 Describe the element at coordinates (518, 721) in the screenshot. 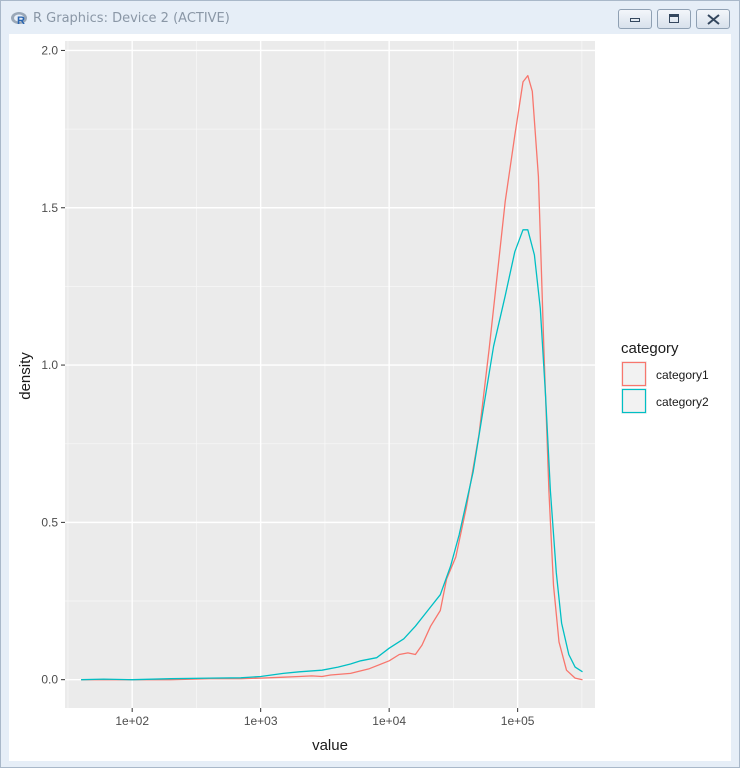

I see `x-tick-label: 1e+05` at that location.